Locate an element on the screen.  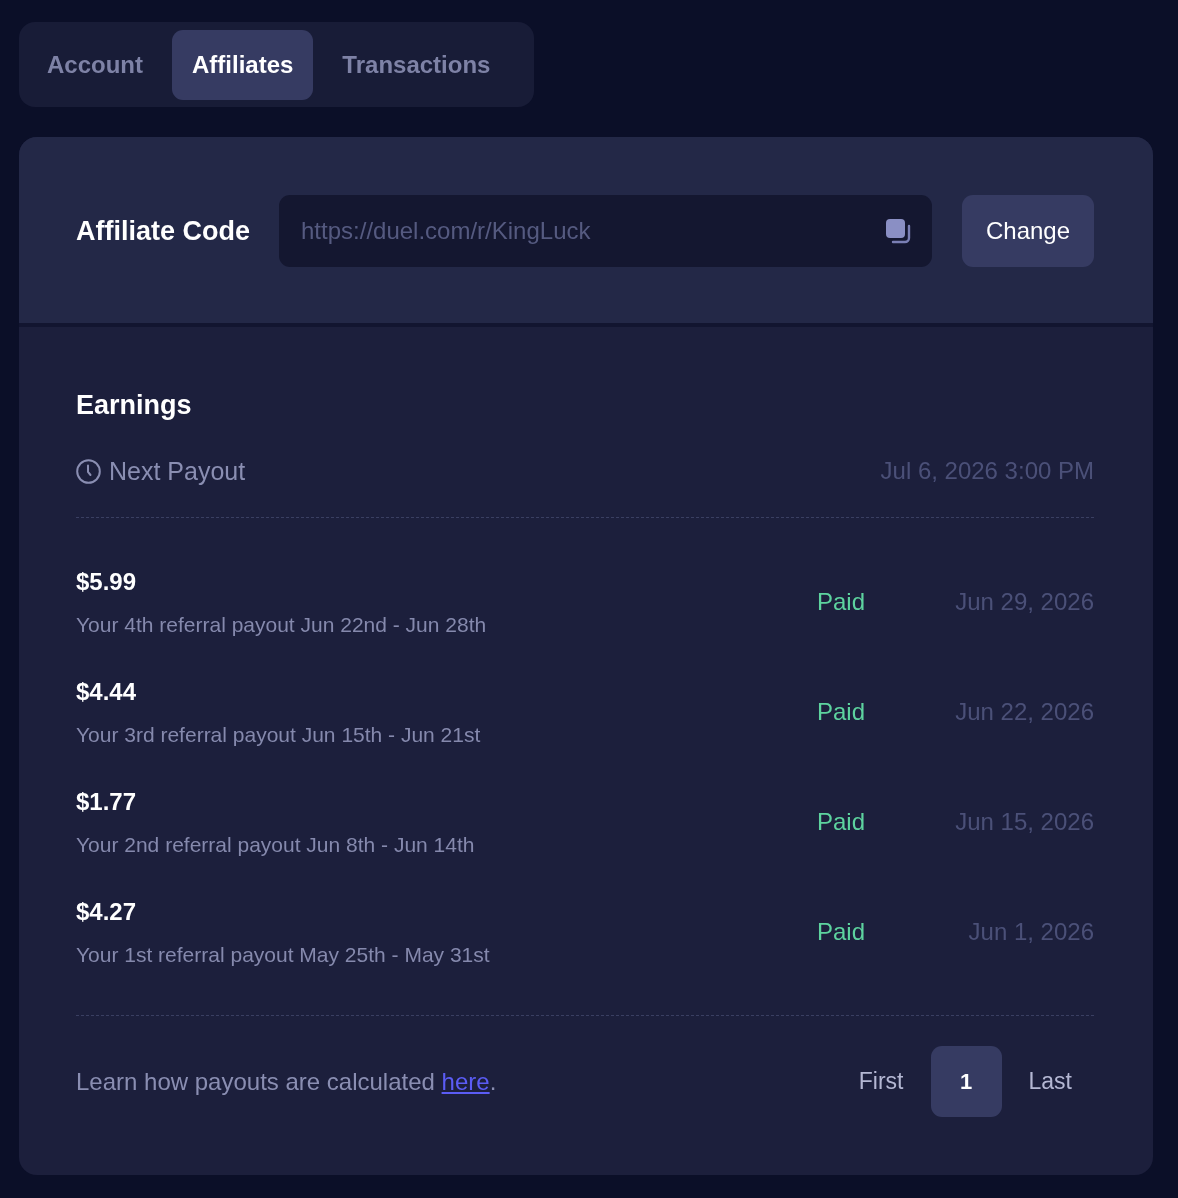
copy-icon is located at coordinates (898, 231).